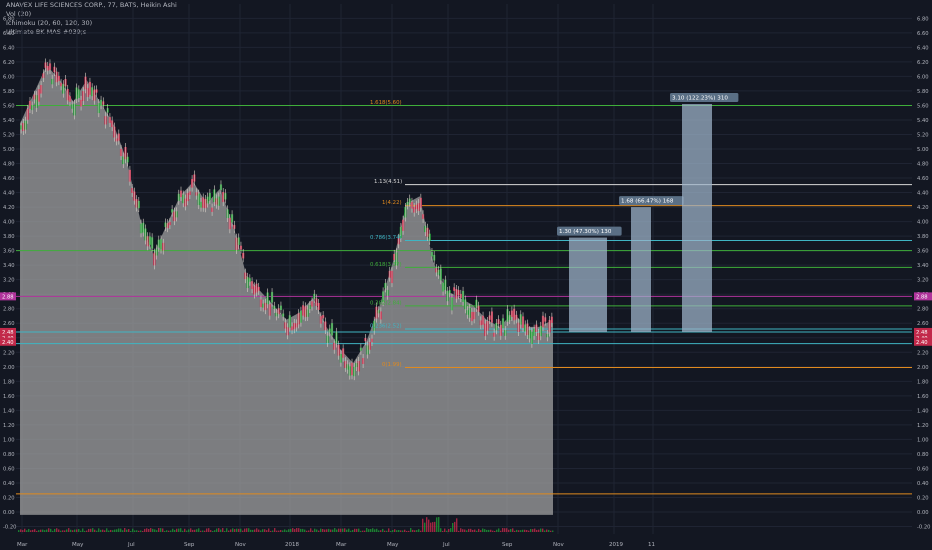 The image size is (932, 550). Describe the element at coordinates (923, 397) in the screenshot. I see `y-tick-label-right: 1.60` at that location.